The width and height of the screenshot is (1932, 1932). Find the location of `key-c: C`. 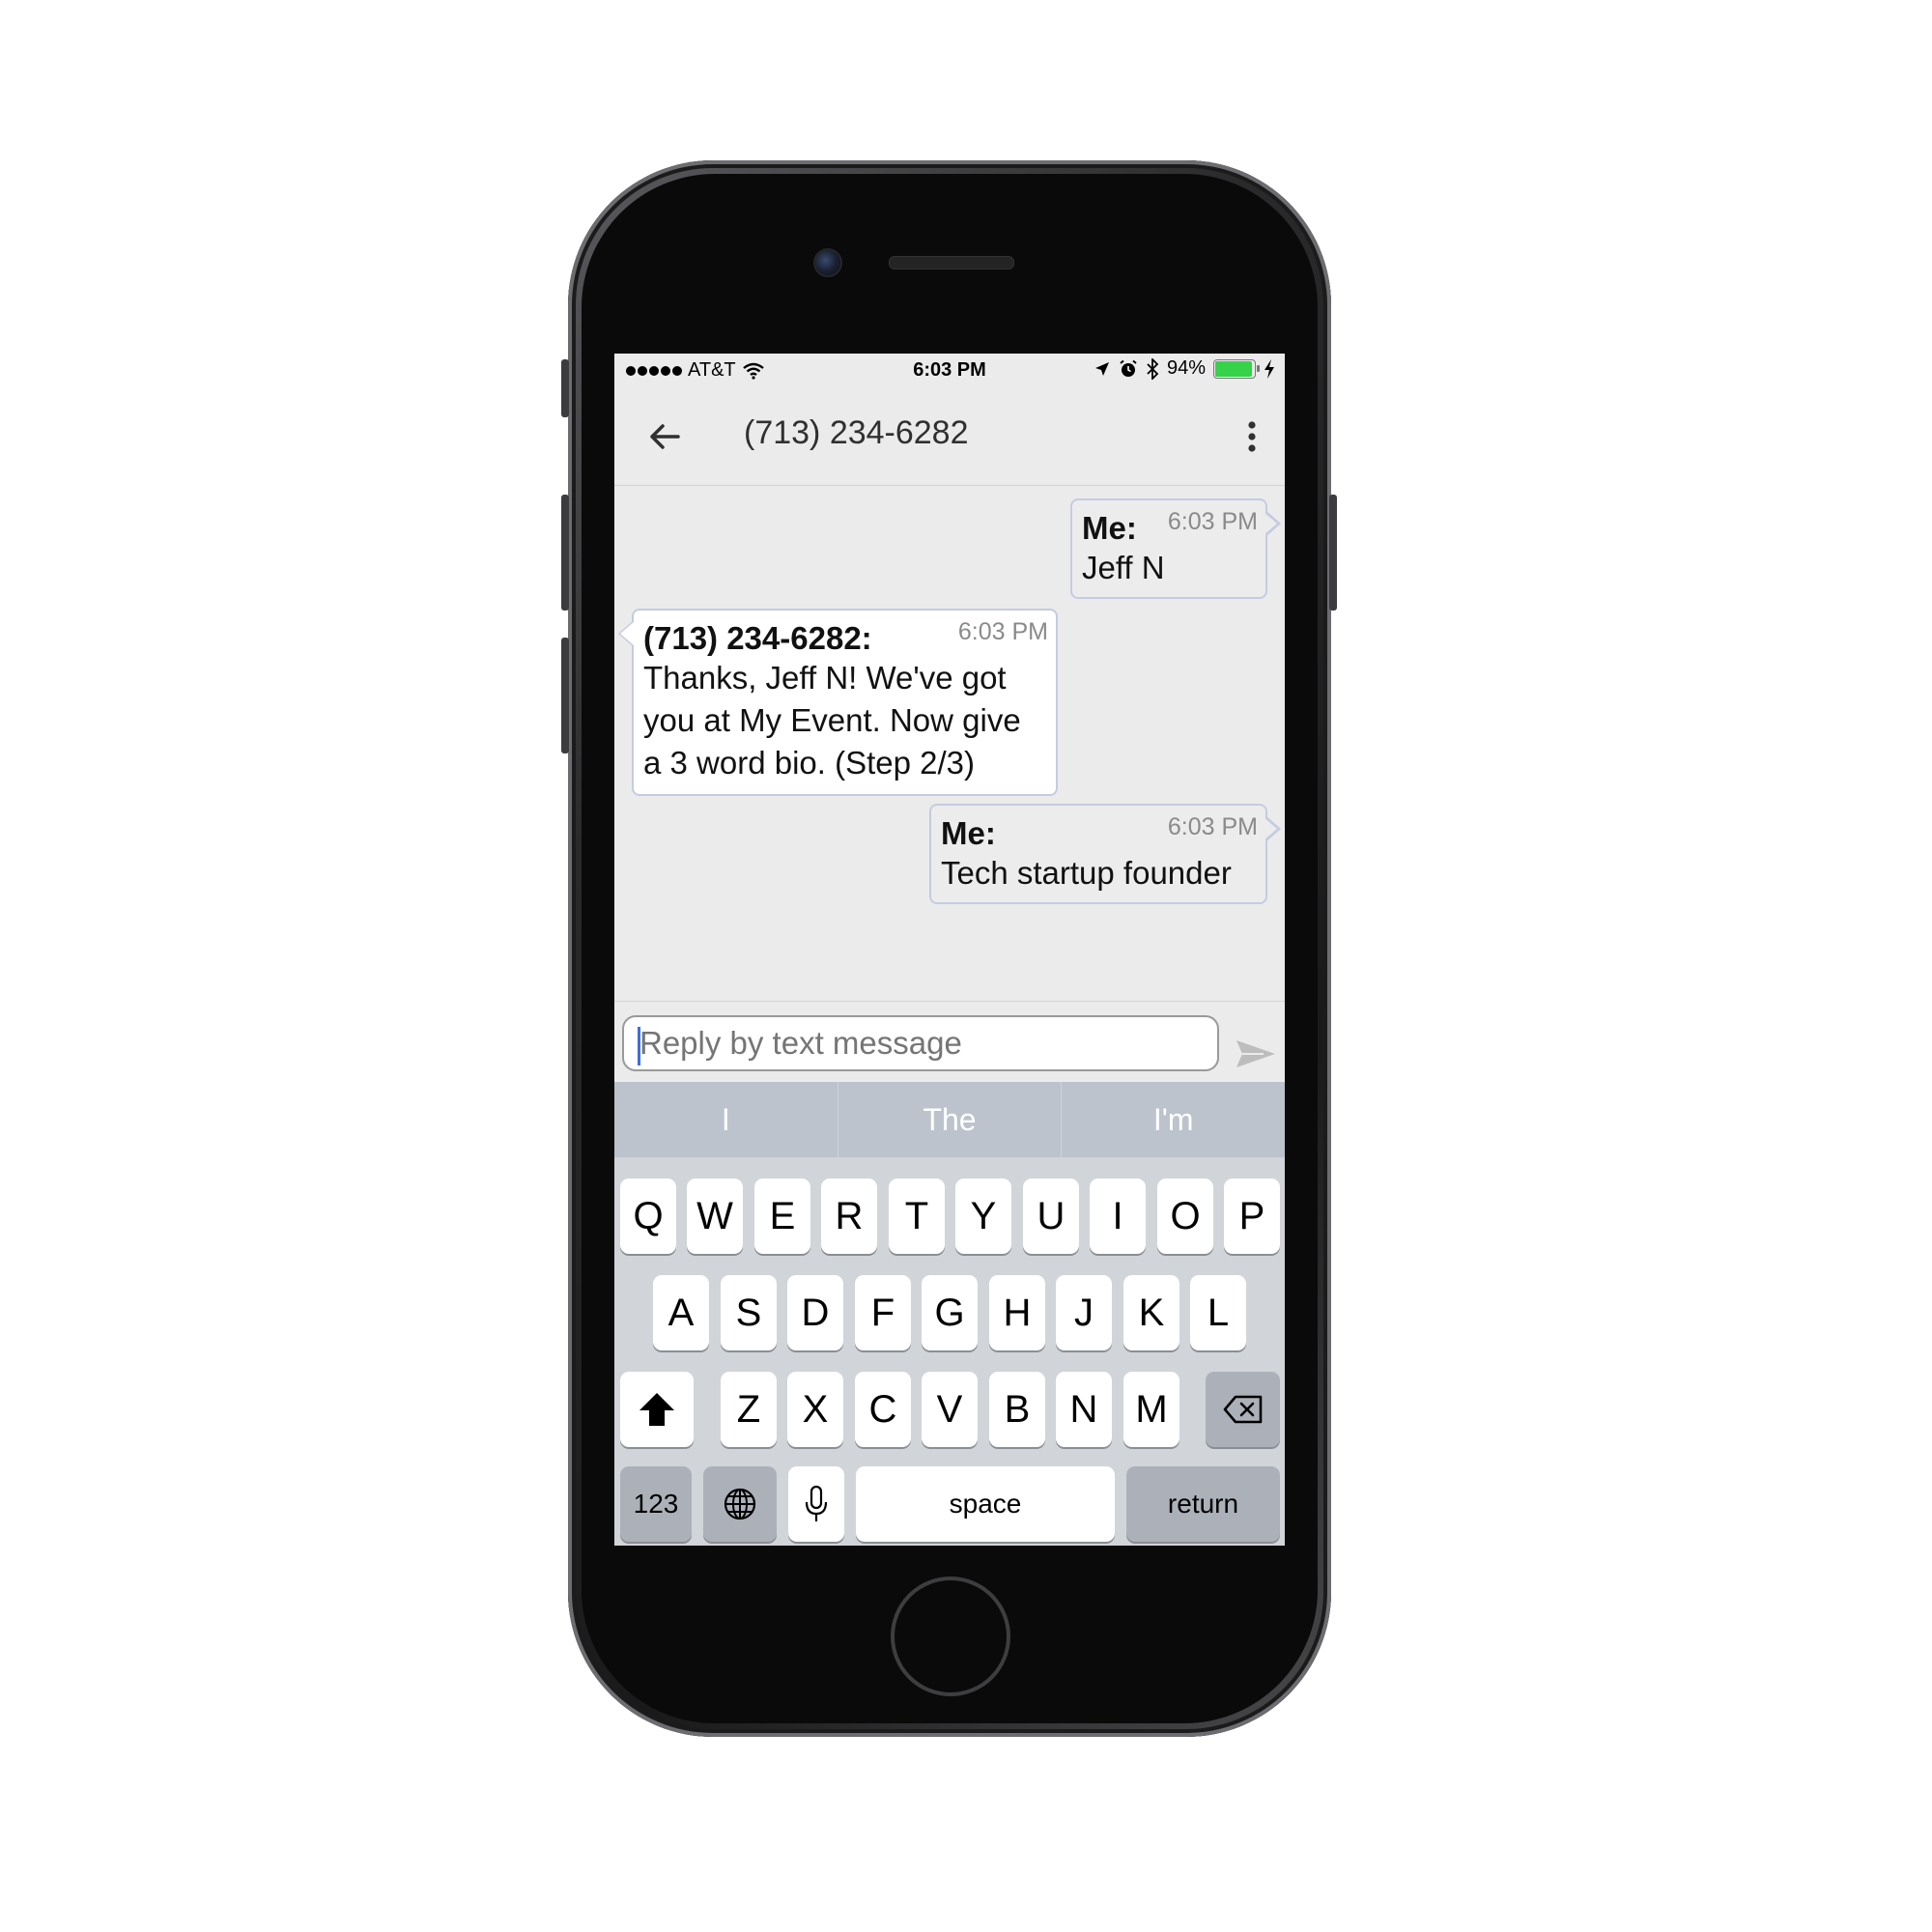

key-c: C is located at coordinates (883, 1409).